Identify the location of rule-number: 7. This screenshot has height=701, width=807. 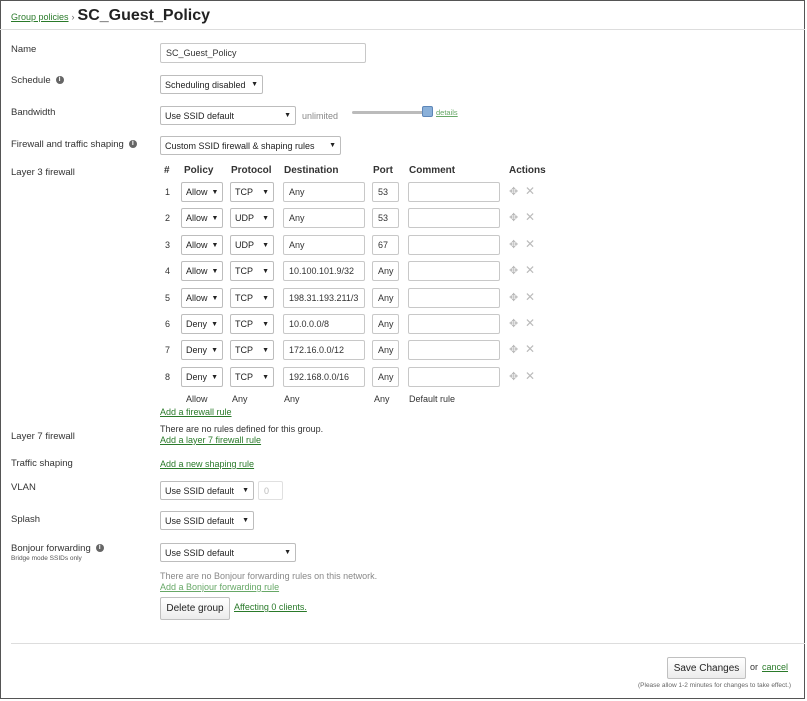
(168, 350).